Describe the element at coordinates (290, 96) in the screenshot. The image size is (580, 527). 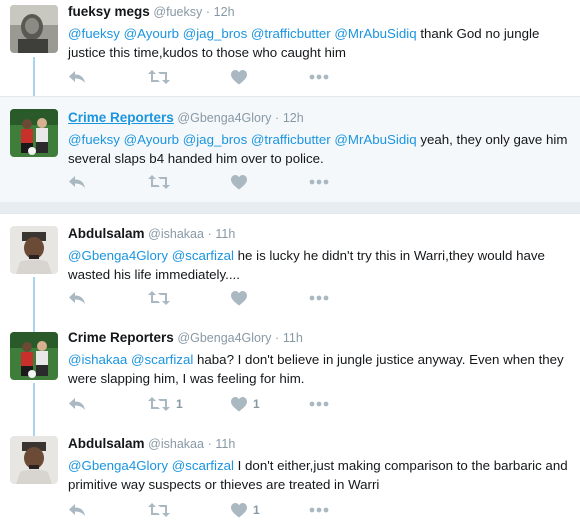
I see `divider` at that location.